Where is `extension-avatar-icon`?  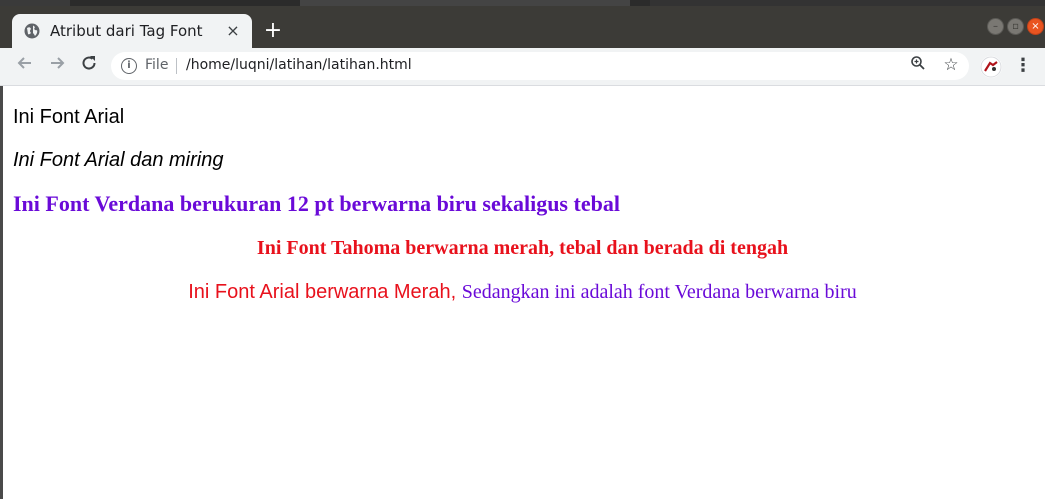
extension-avatar-icon is located at coordinates (991, 67).